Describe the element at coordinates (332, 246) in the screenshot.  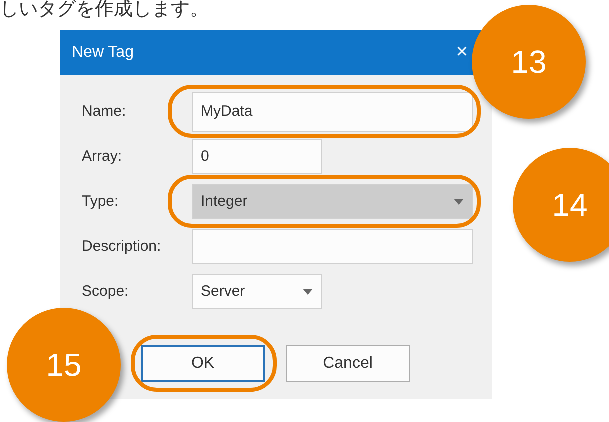
I see `input-field` at that location.